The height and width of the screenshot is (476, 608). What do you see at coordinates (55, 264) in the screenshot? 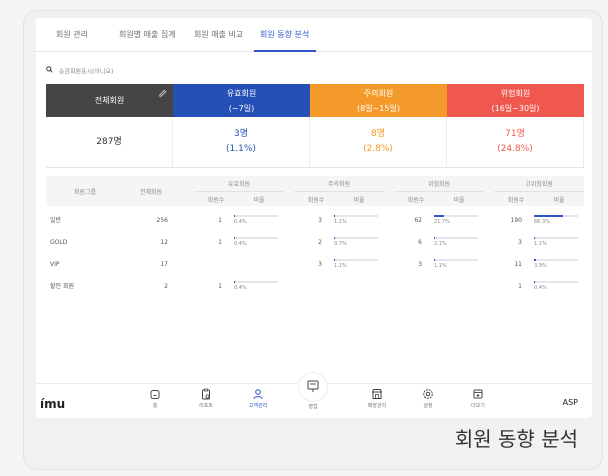
I see `row-group-name: VIP` at bounding box center [55, 264].